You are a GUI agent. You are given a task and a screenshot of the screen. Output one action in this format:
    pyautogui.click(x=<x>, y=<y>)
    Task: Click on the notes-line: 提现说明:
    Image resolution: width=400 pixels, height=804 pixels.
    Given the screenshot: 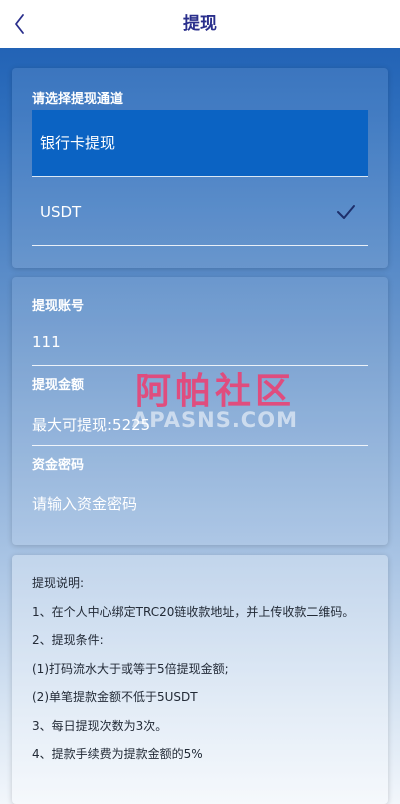 What is the action you would take?
    pyautogui.click(x=58, y=583)
    